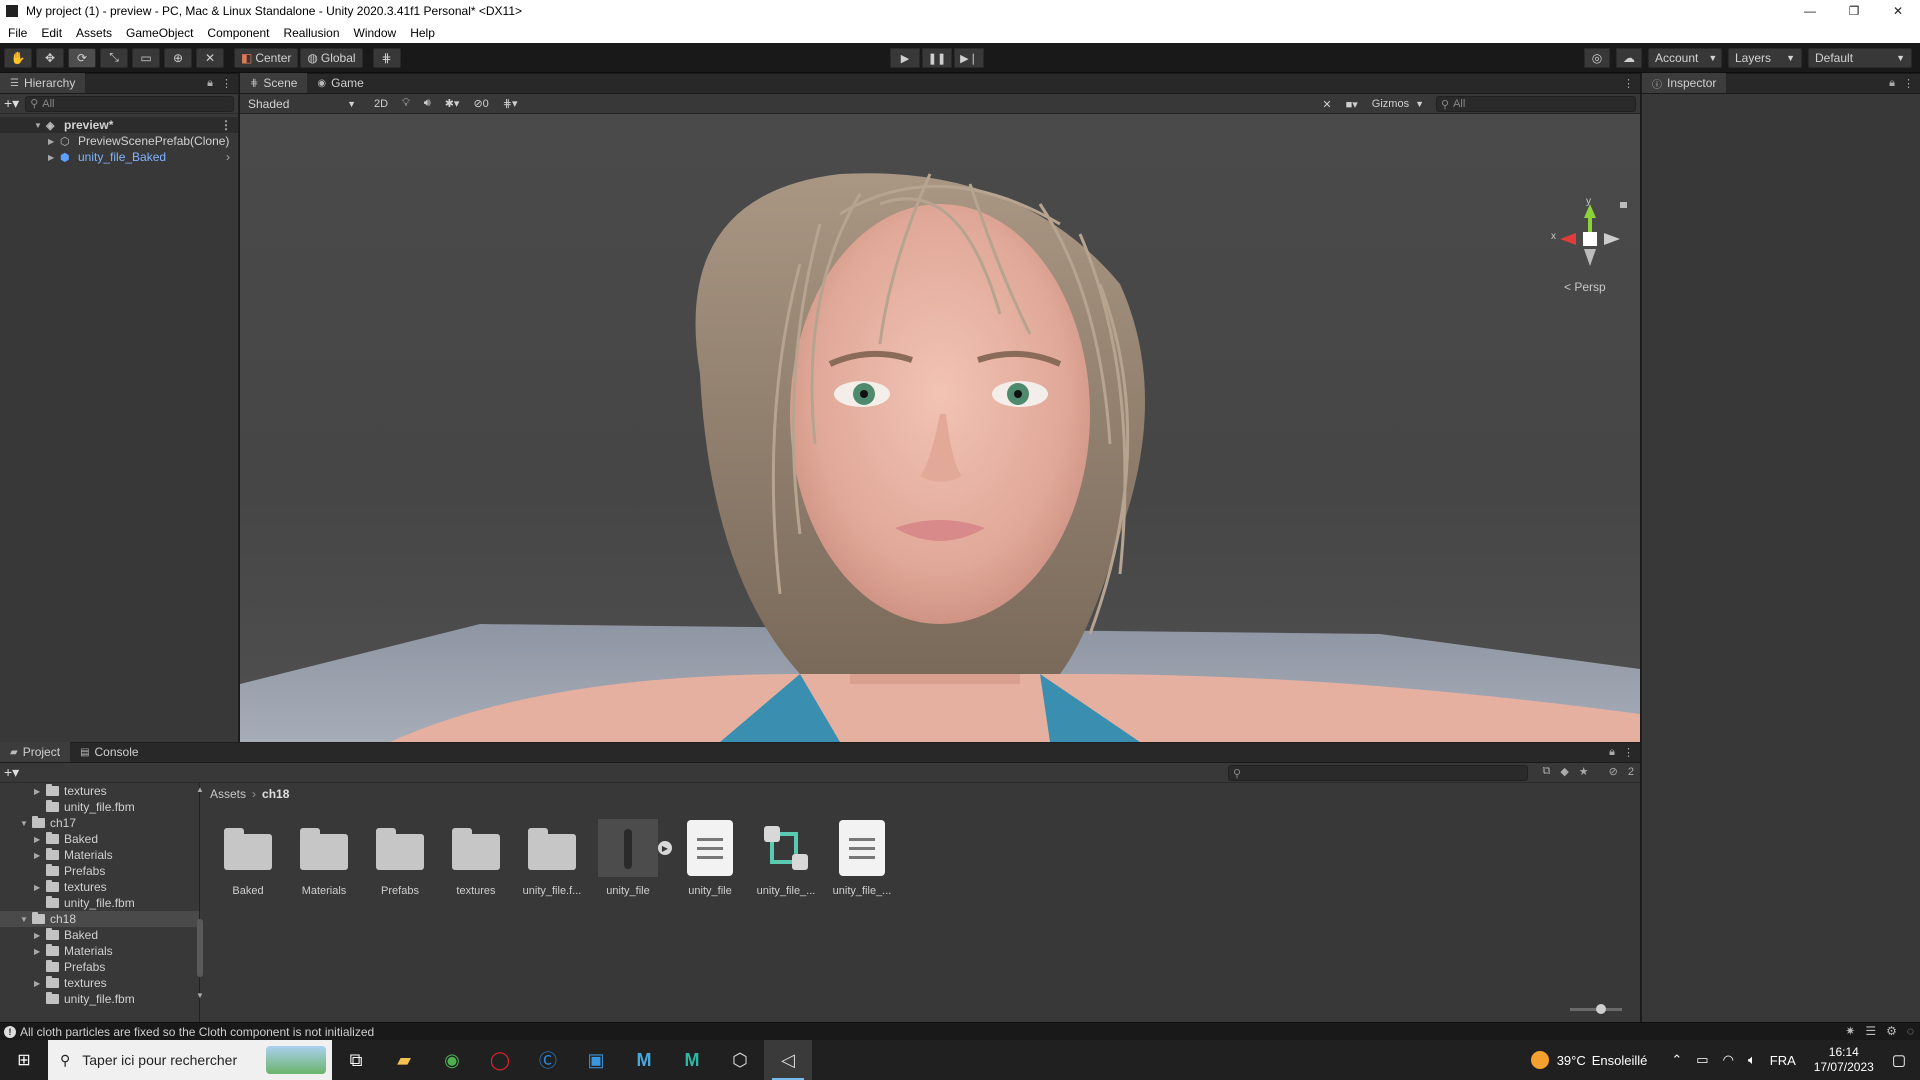  What do you see at coordinates (1844, 1060) in the screenshot?
I see `taskbar-clock: 16:14 17/07/2023` at bounding box center [1844, 1060].